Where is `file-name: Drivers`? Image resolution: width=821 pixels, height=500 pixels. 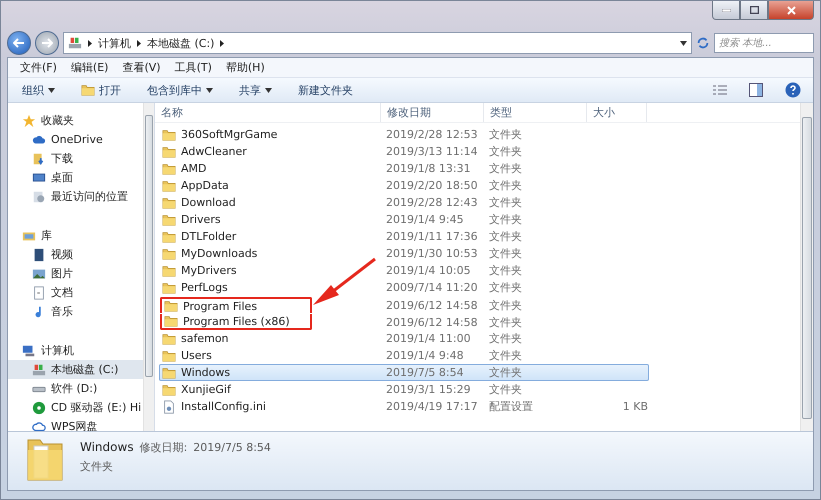
file-name: Drivers is located at coordinates (201, 219).